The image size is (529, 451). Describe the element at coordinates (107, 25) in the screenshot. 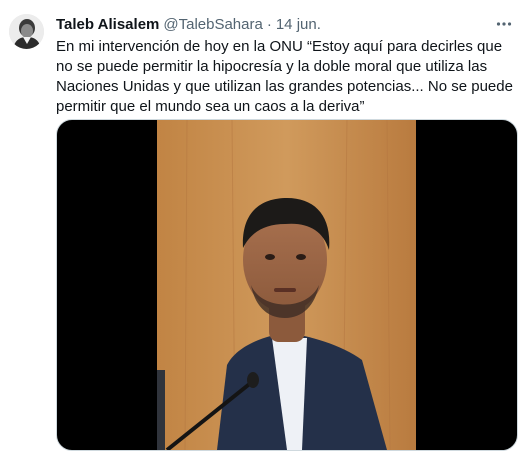

I see `user-display-name: Taleb Alisalem` at that location.